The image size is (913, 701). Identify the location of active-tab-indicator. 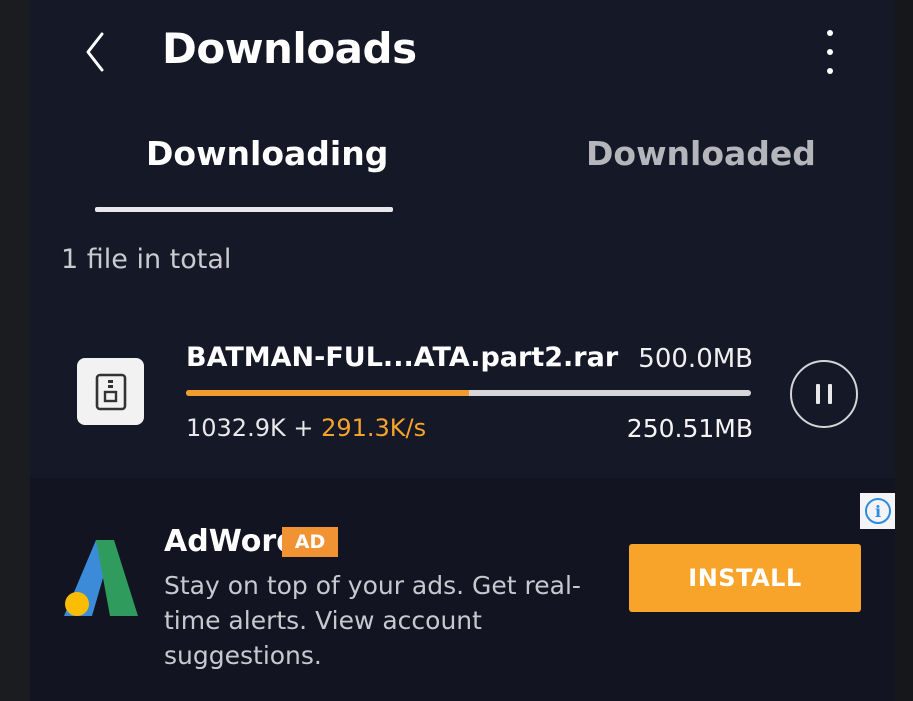
(244, 209).